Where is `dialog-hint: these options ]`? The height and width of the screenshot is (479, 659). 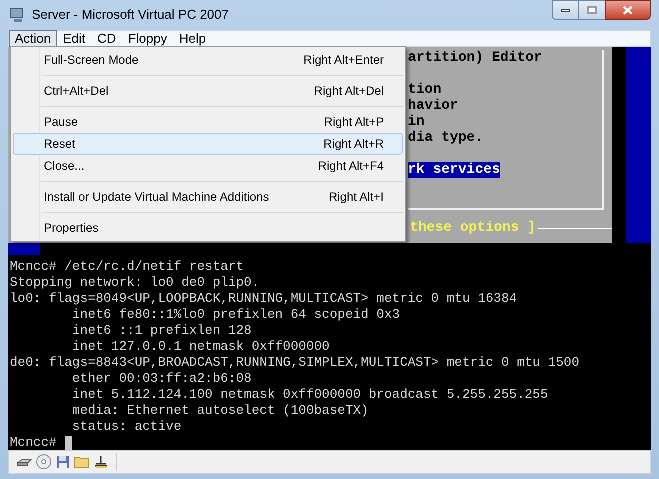
dialog-hint: these options ] is located at coordinates (473, 228).